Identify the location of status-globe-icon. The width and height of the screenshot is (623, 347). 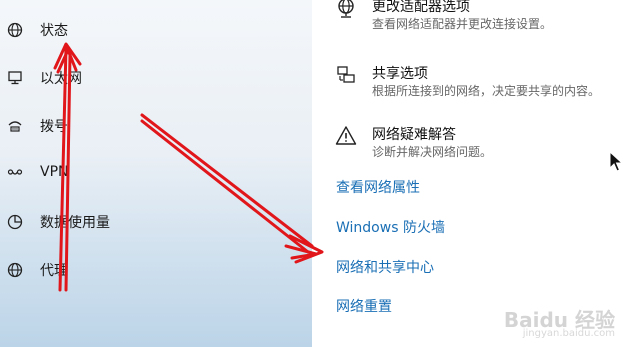
(15, 30).